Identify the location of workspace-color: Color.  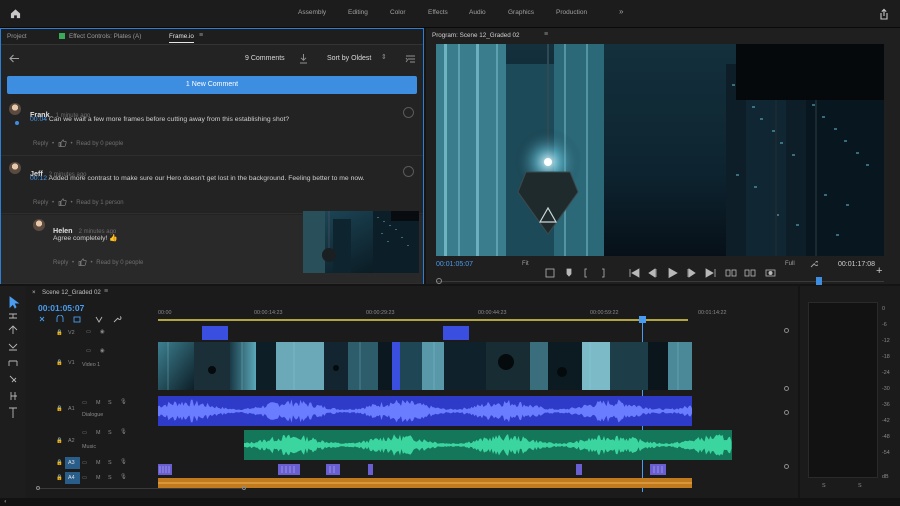
(398, 12).